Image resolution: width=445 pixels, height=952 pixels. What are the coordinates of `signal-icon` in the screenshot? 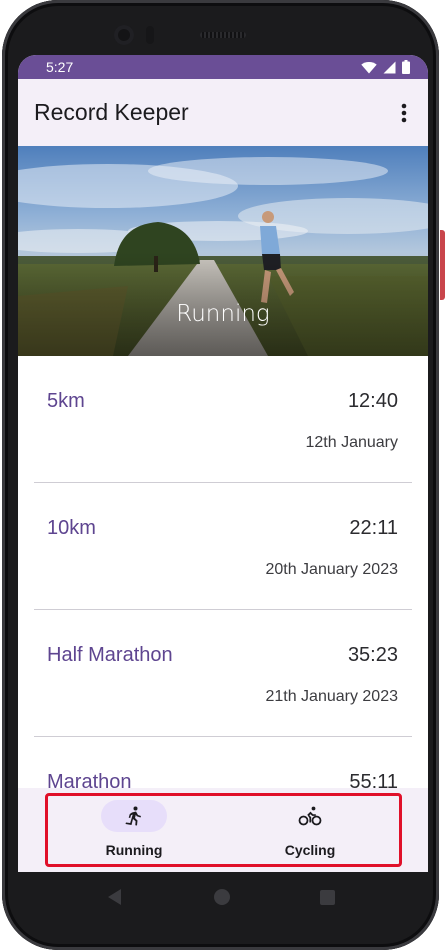 It's located at (389, 67).